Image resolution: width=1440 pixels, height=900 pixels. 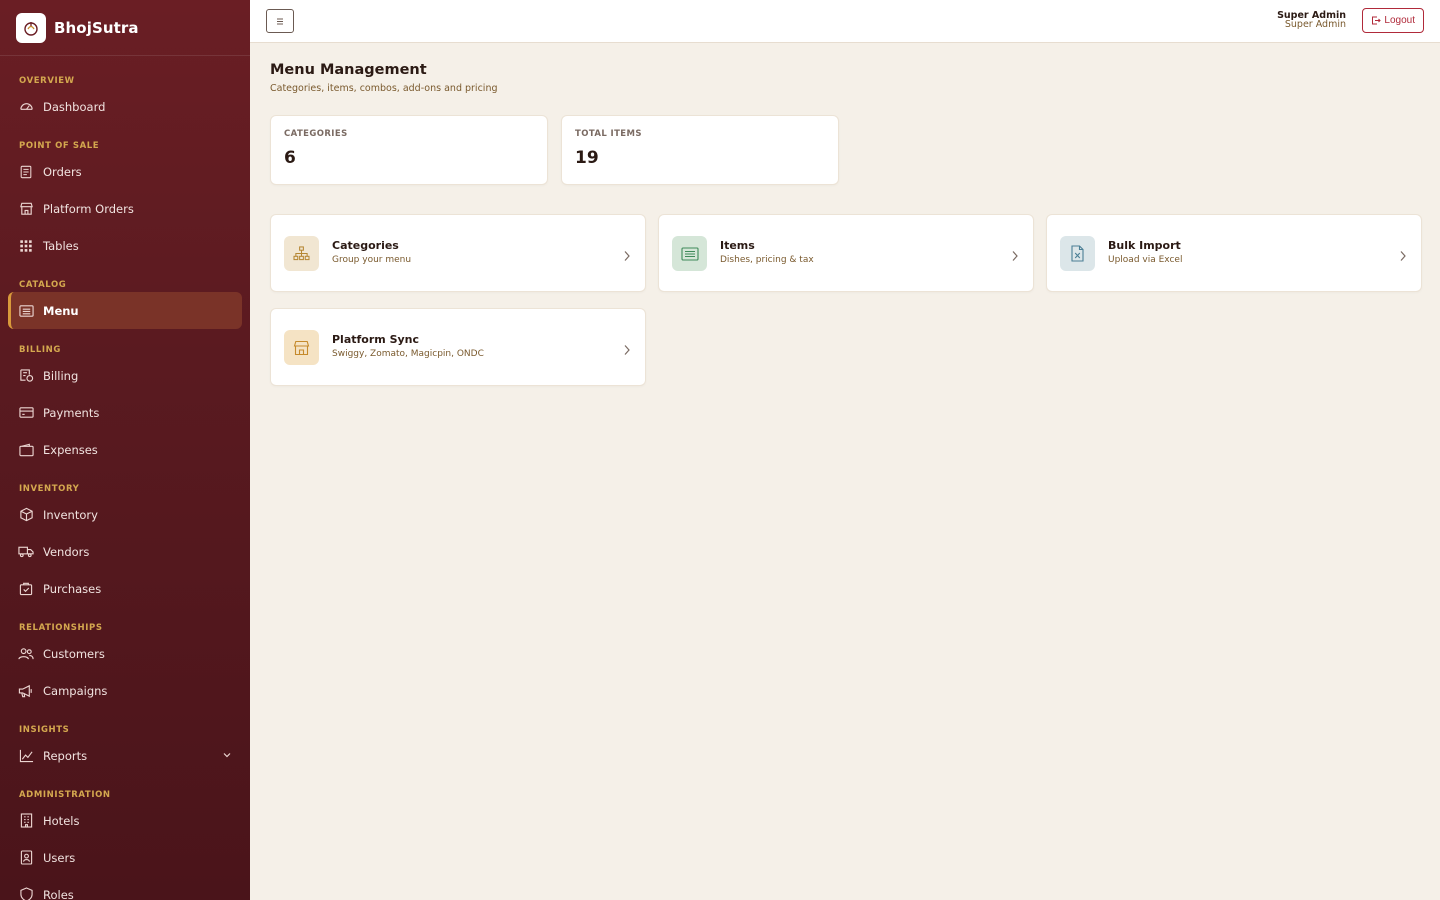 I want to click on hamburger-icon, so click(x=280, y=21).